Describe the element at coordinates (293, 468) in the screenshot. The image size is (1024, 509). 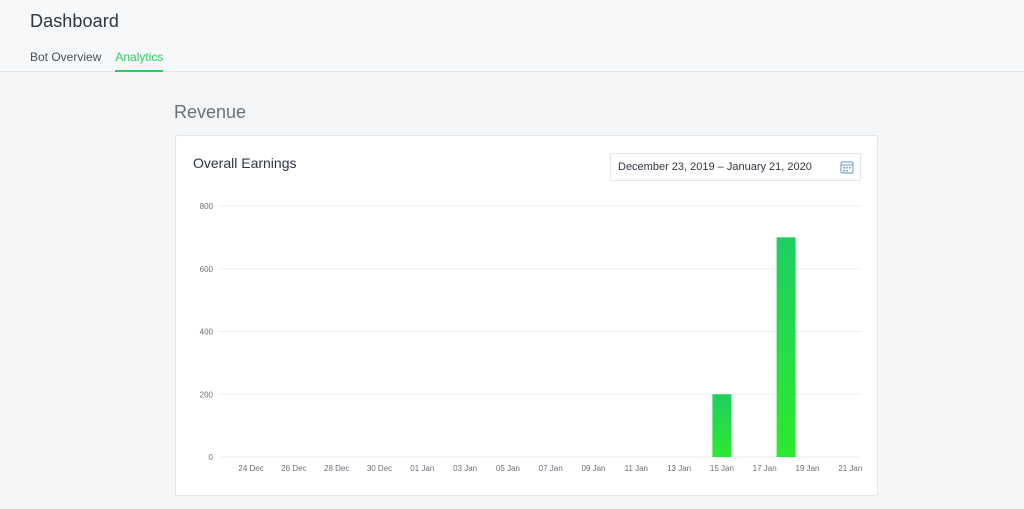
I see `x-tick-label: 26 Dec` at that location.